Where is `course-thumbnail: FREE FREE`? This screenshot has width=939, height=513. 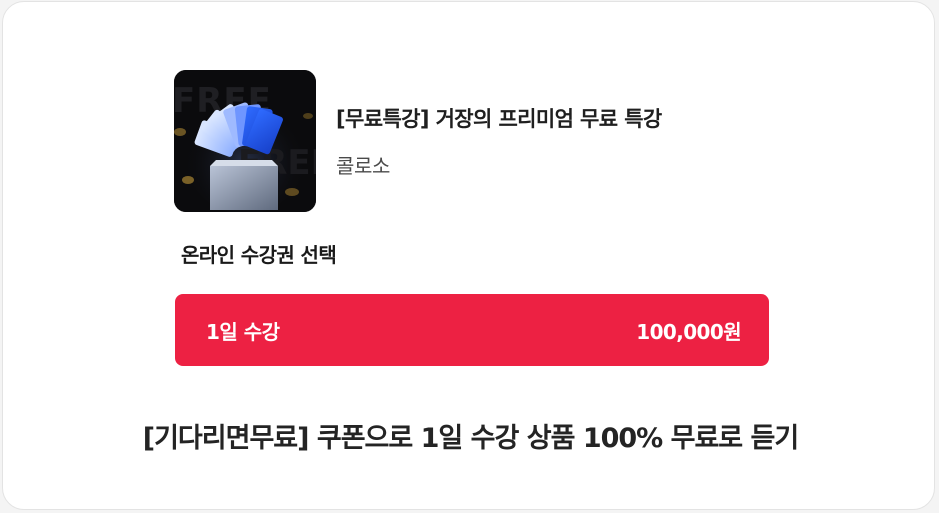 course-thumbnail: FREE FREE is located at coordinates (245, 141).